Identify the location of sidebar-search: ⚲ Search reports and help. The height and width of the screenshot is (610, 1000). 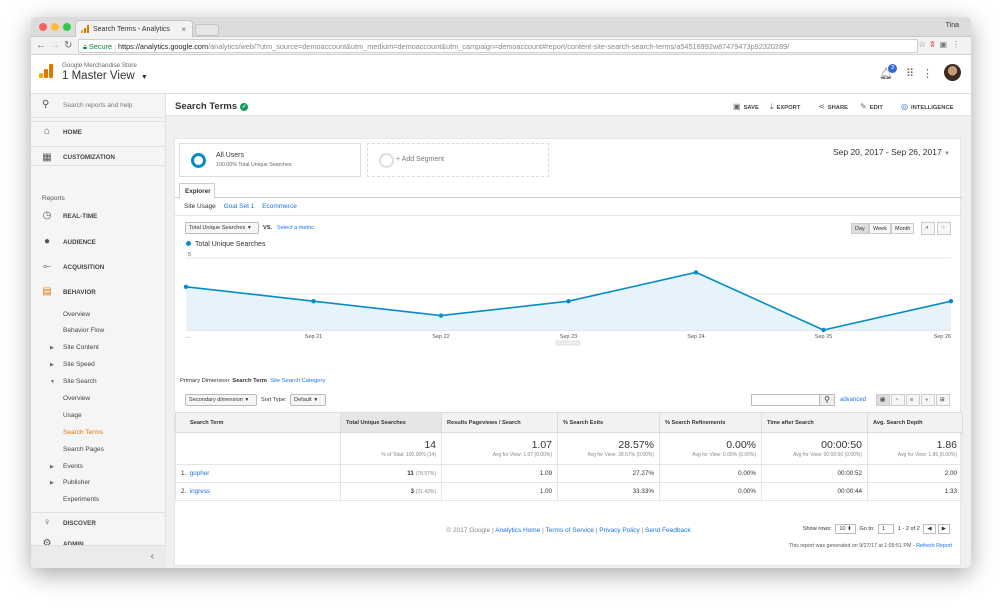
(98, 106).